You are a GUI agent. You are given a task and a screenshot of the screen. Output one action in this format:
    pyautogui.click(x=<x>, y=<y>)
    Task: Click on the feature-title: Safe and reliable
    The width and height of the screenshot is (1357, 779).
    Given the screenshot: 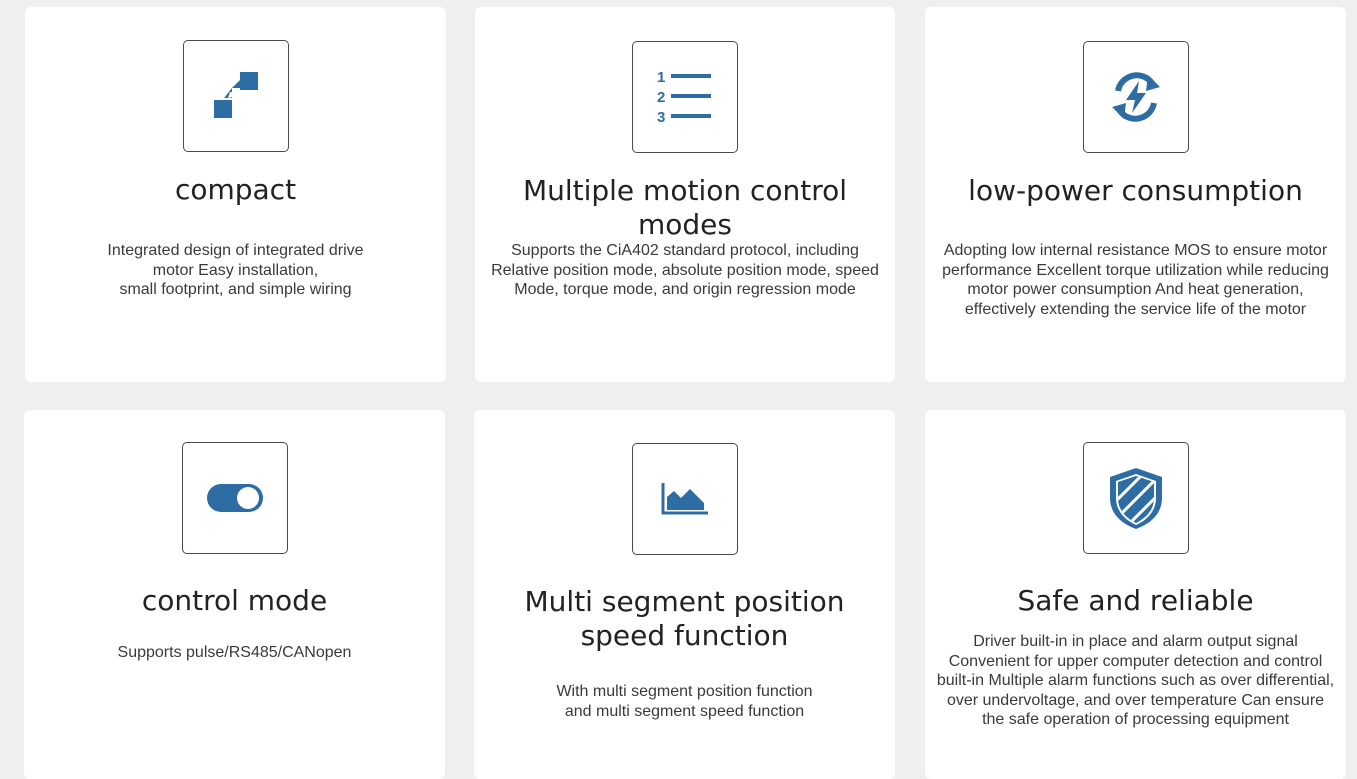 What is the action you would take?
    pyautogui.click(x=1135, y=600)
    